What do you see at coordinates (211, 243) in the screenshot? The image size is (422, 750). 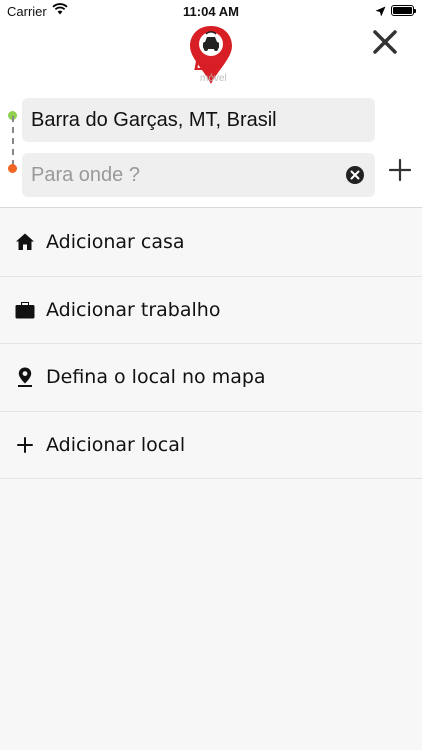 I see `list-item-add-home: Adicionar casa` at bounding box center [211, 243].